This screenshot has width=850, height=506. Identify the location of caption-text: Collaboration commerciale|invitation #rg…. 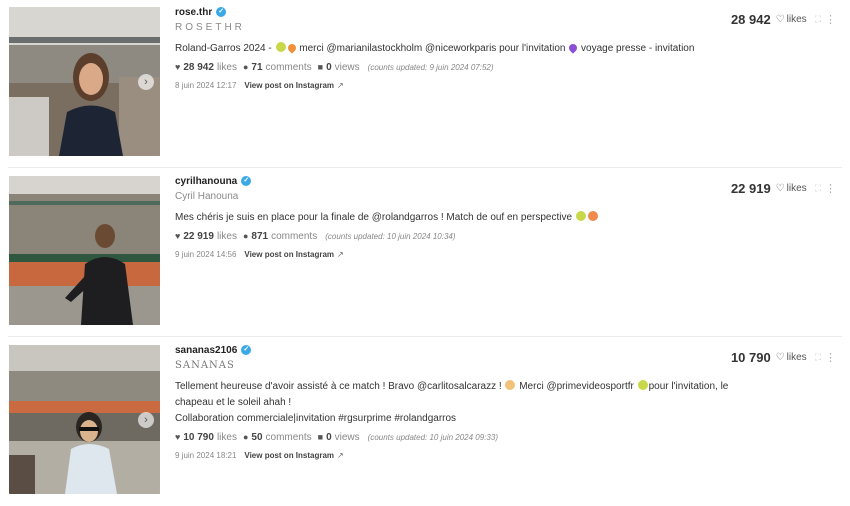
(316, 418).